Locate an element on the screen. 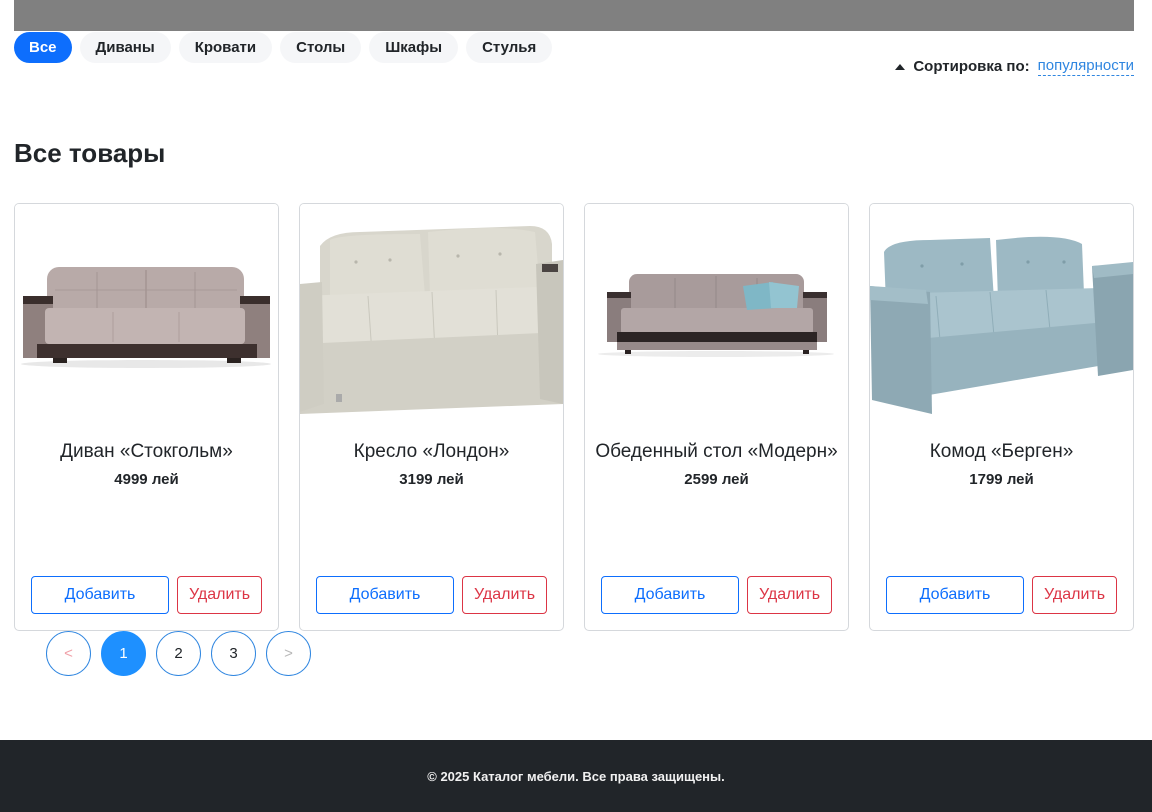 Image resolution: width=1152 pixels, height=812 pixels. sofa-taupe-pillows-image is located at coordinates (716, 315).